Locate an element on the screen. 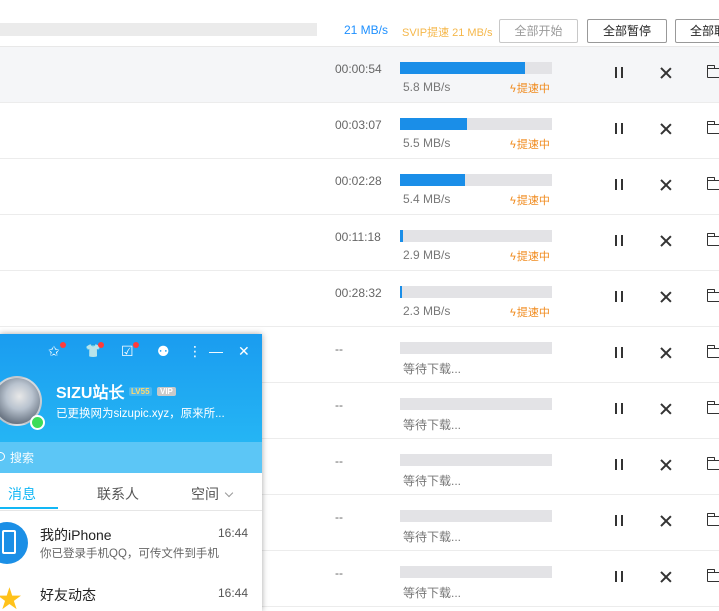 This screenshot has width=719, height=611. start-all-button: 全部开始 is located at coordinates (538, 31).